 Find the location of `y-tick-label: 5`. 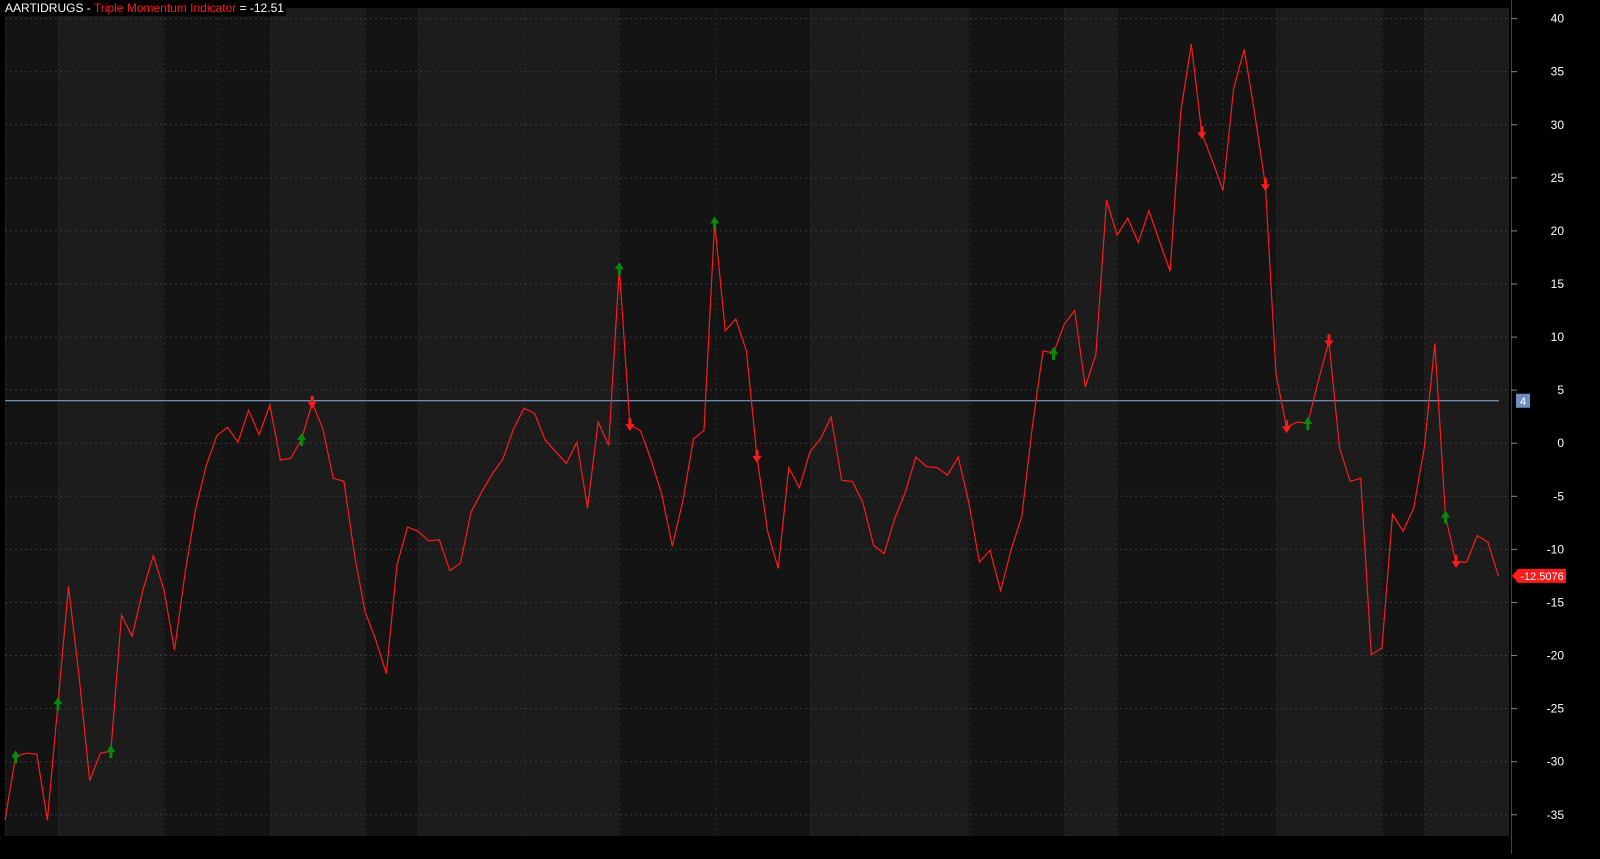

y-tick-label: 5 is located at coordinates (1560, 390).